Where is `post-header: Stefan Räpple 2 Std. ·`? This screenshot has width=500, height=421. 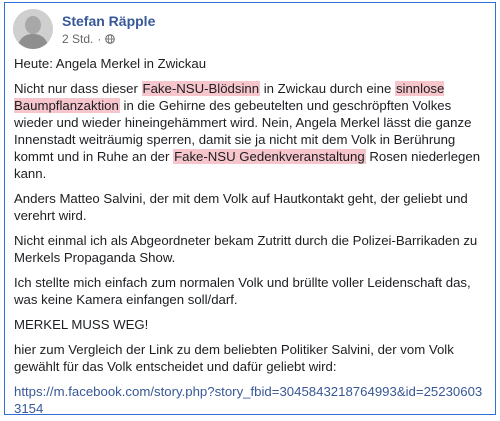
post-header: Stefan Räpple 2 Std. · is located at coordinates (84, 29).